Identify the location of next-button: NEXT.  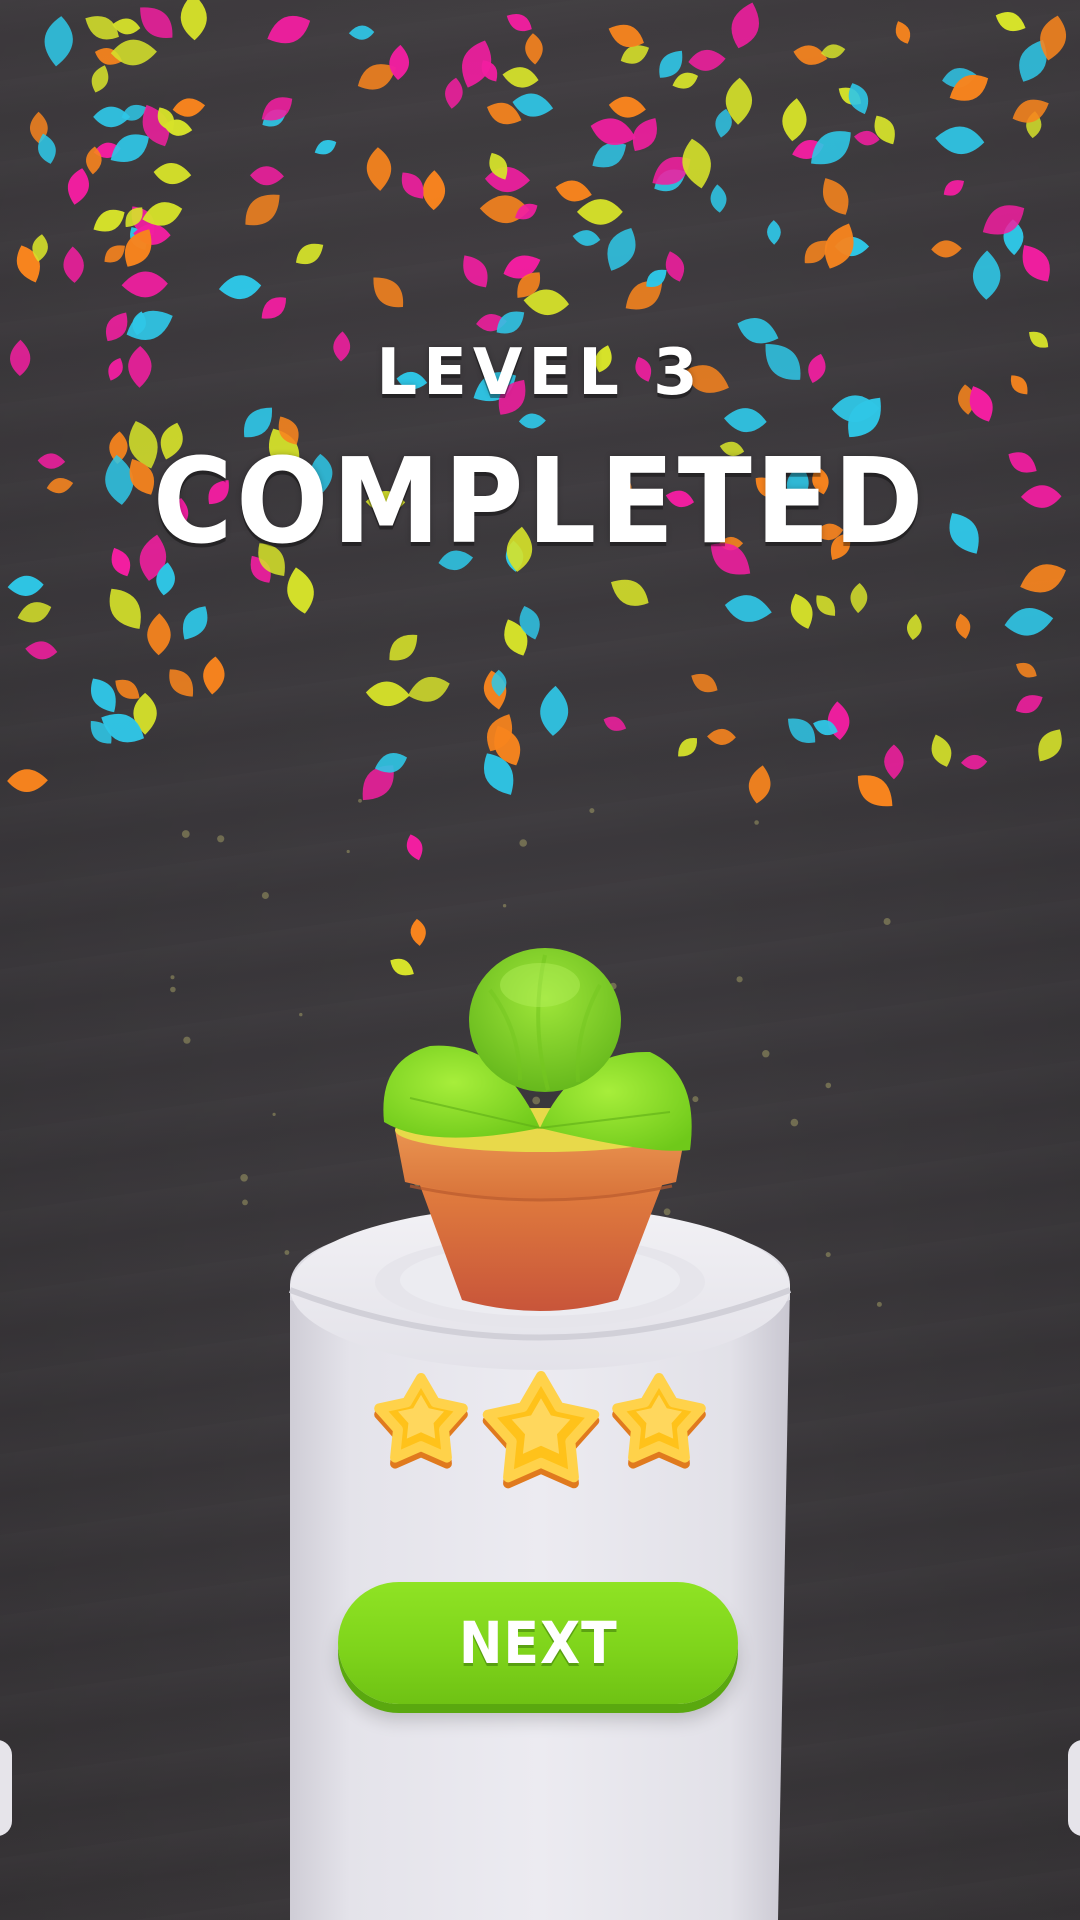
(538, 1643).